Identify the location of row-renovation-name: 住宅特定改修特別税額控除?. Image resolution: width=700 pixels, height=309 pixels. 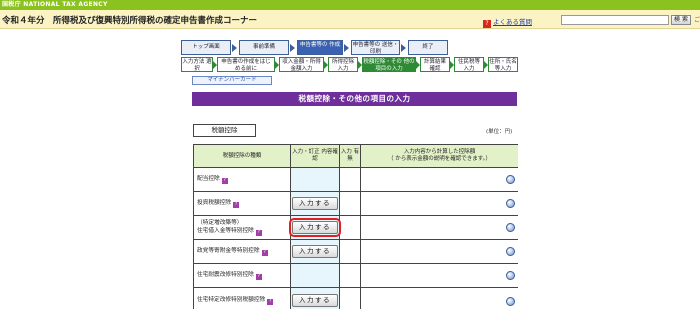
(242, 298).